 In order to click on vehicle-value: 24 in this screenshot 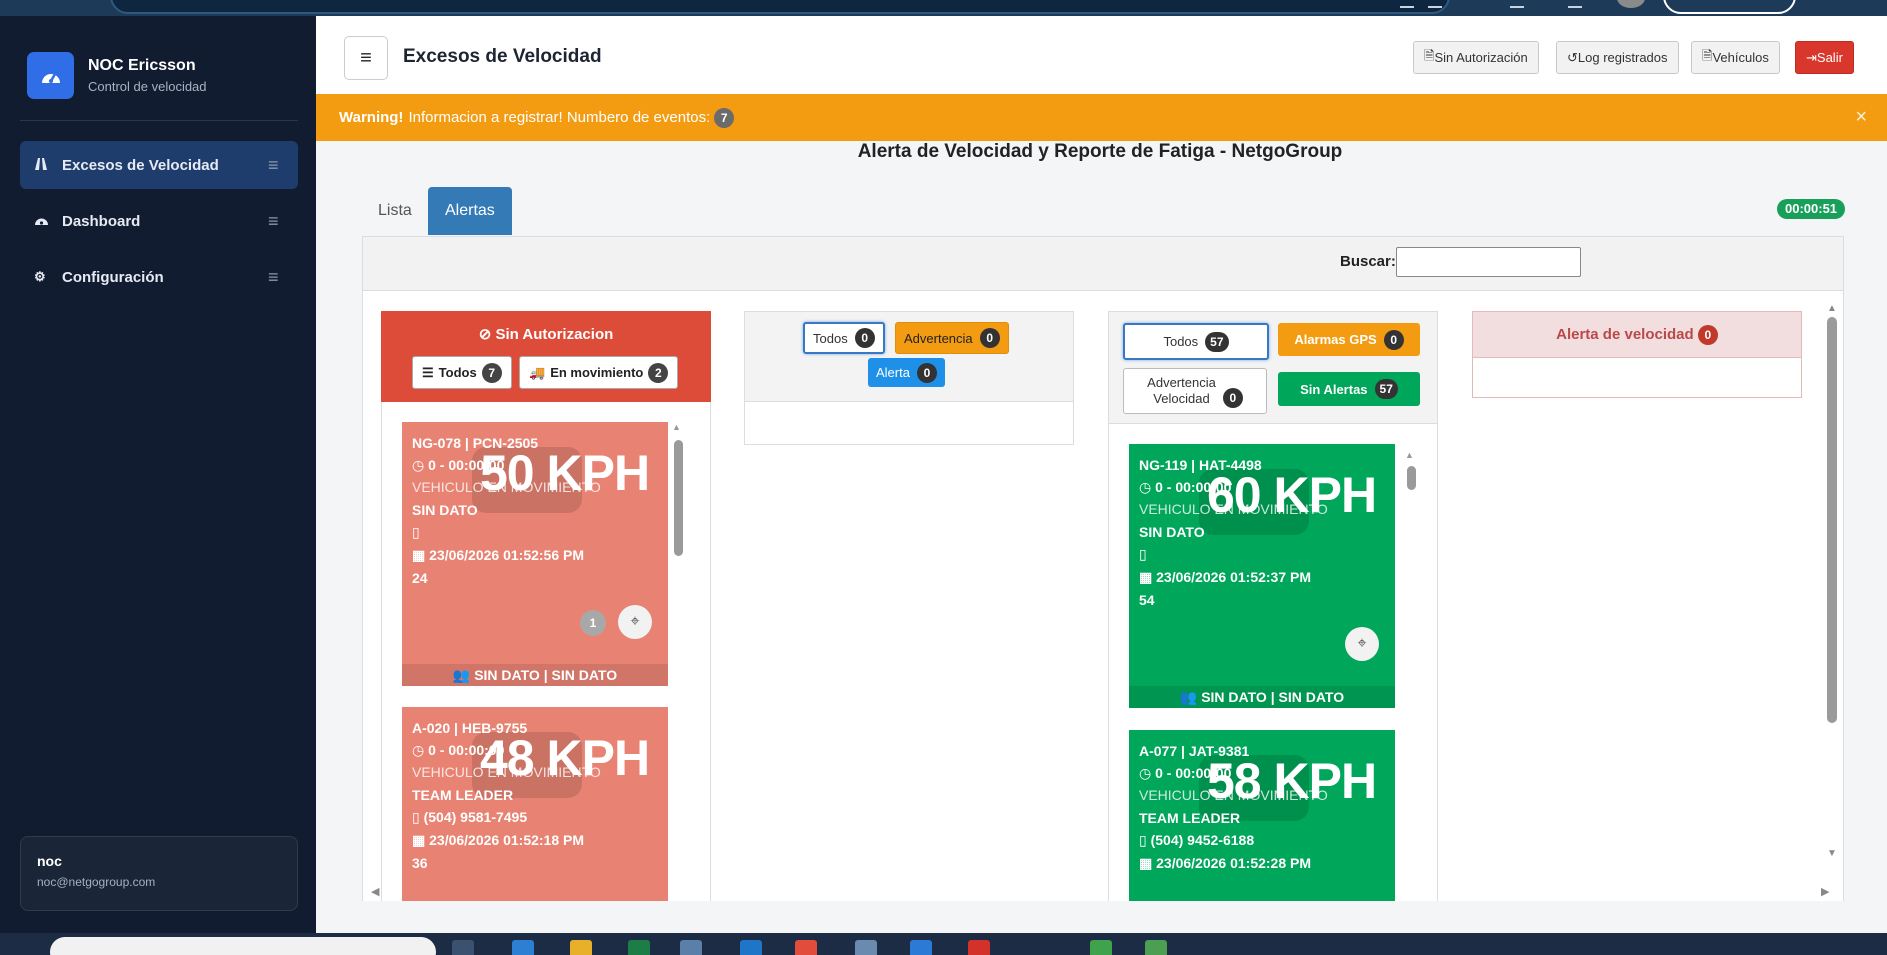, I will do `click(420, 578)`.